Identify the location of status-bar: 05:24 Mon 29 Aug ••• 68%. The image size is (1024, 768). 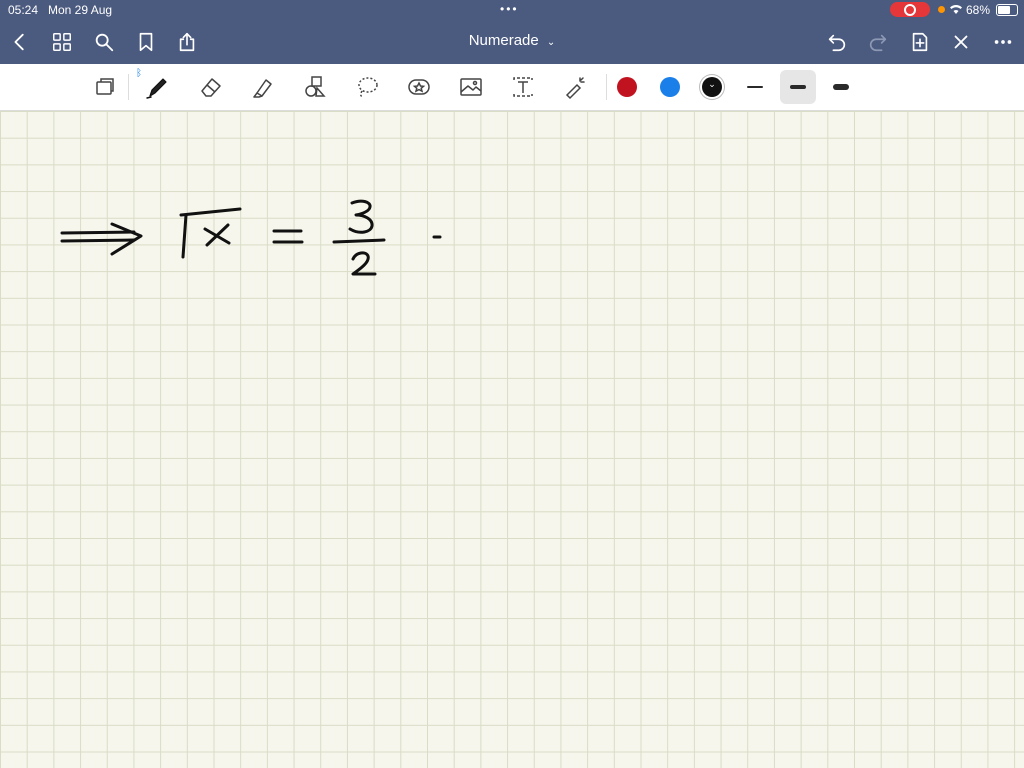
(512, 10).